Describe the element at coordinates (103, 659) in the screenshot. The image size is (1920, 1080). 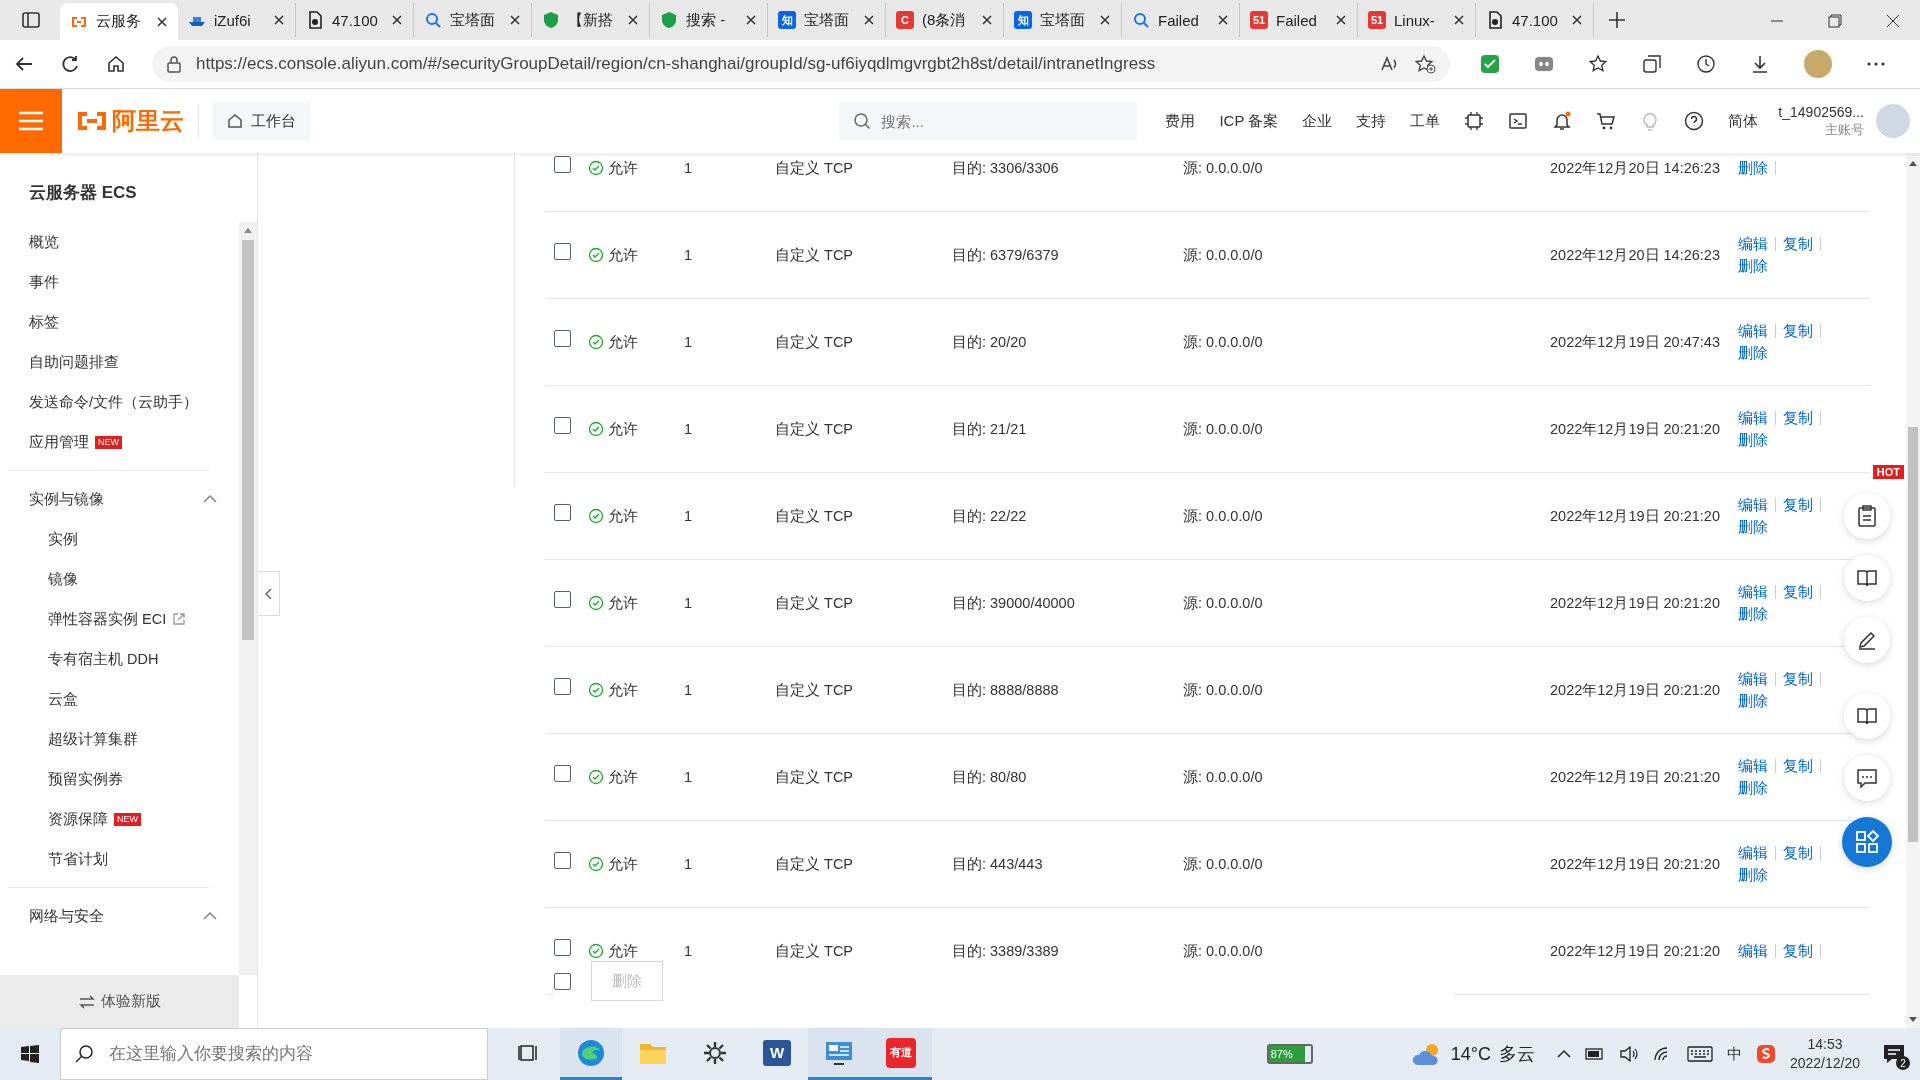
I see `sidebar-item: 专有宿主机 DDH` at that location.